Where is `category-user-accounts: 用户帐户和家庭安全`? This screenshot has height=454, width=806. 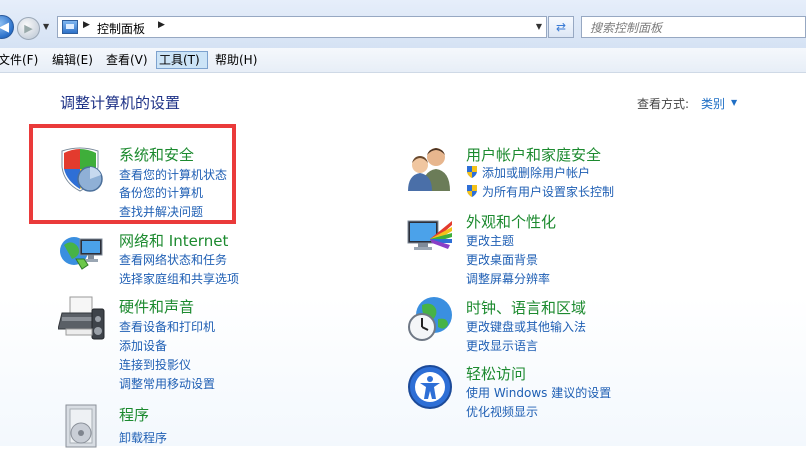 category-user-accounts: 用户帐户和家庭安全 is located at coordinates (533, 154).